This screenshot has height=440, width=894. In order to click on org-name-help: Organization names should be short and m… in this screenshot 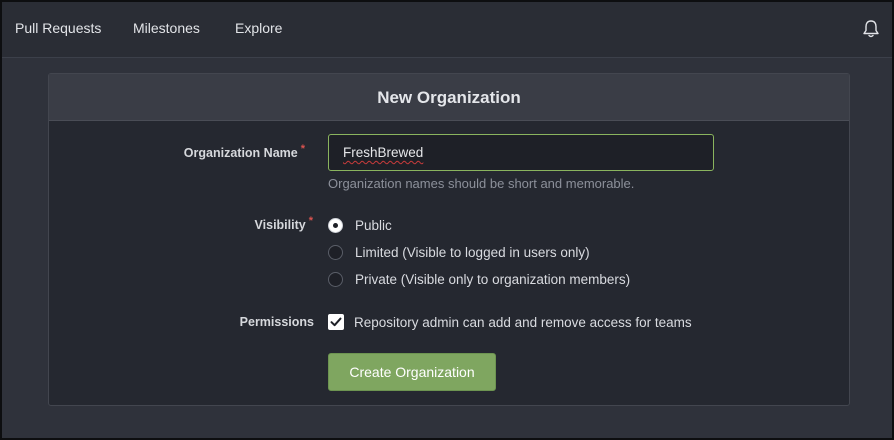, I will do `click(481, 183)`.